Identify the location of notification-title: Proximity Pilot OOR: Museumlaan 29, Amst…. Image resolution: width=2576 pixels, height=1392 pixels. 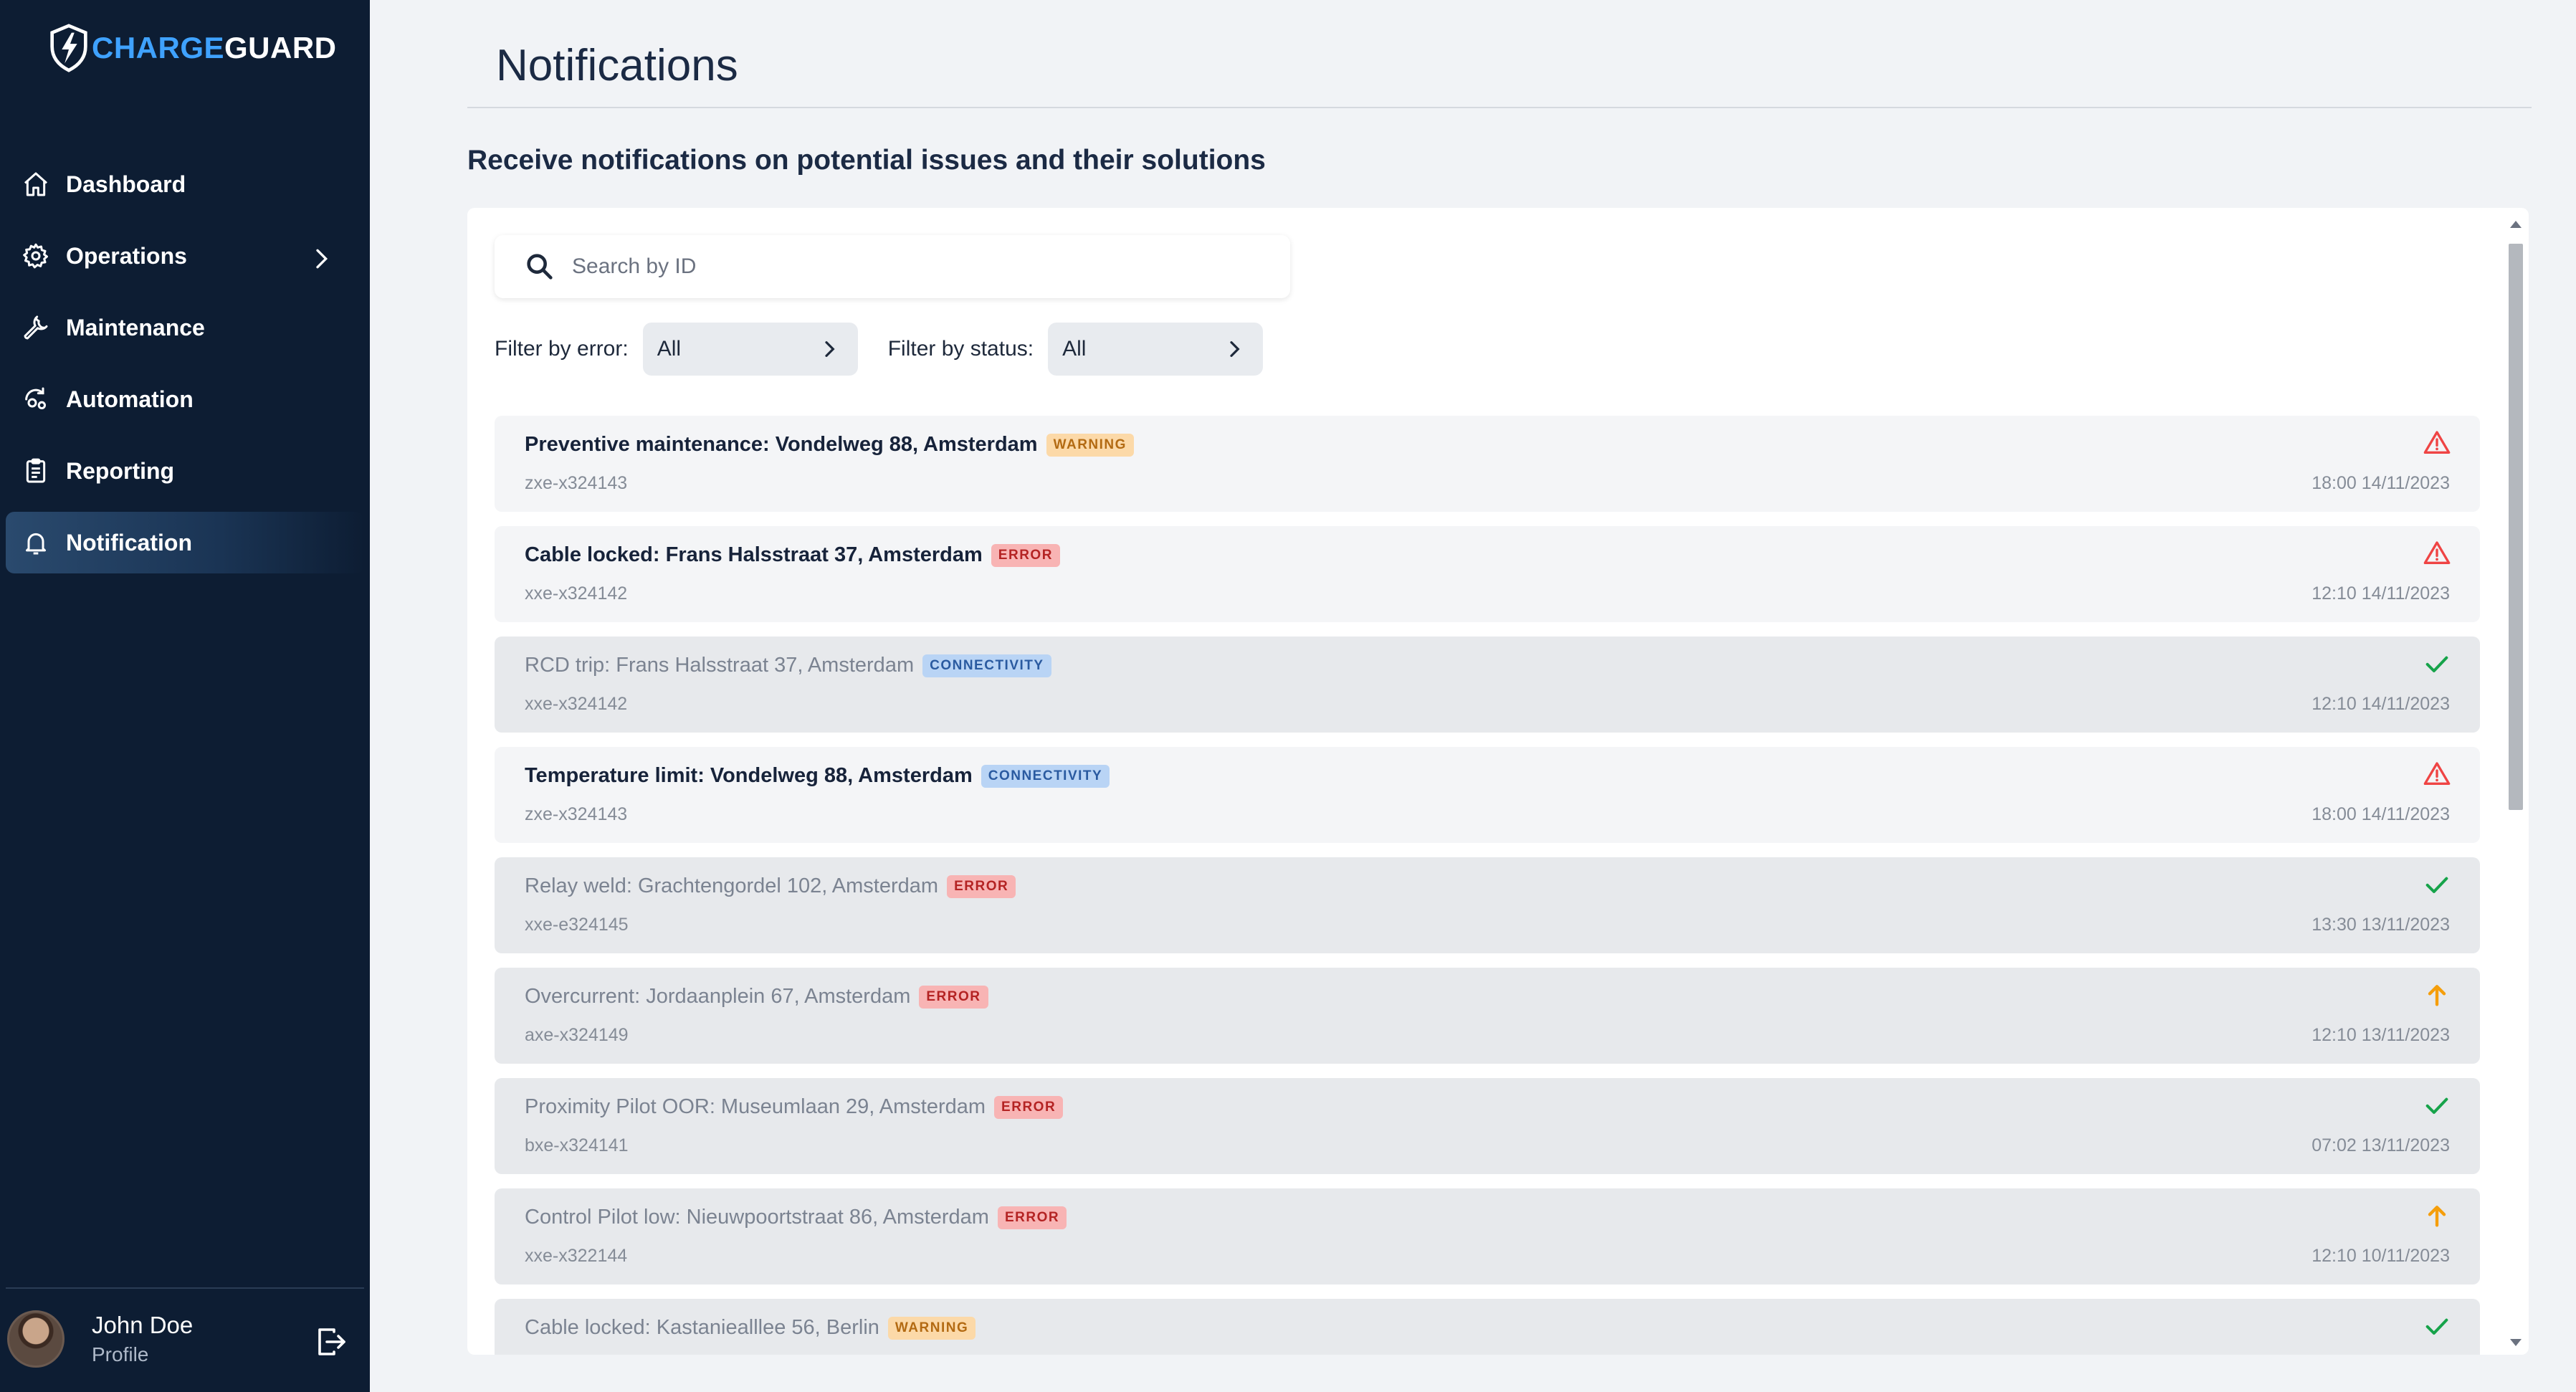
(755, 1106).